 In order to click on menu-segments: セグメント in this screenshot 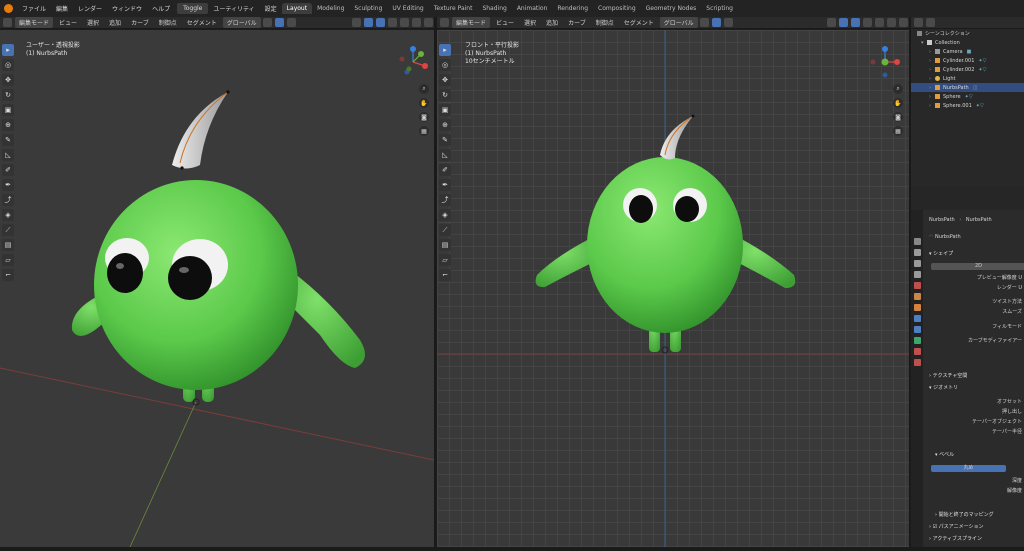, I will do `click(202, 22)`.